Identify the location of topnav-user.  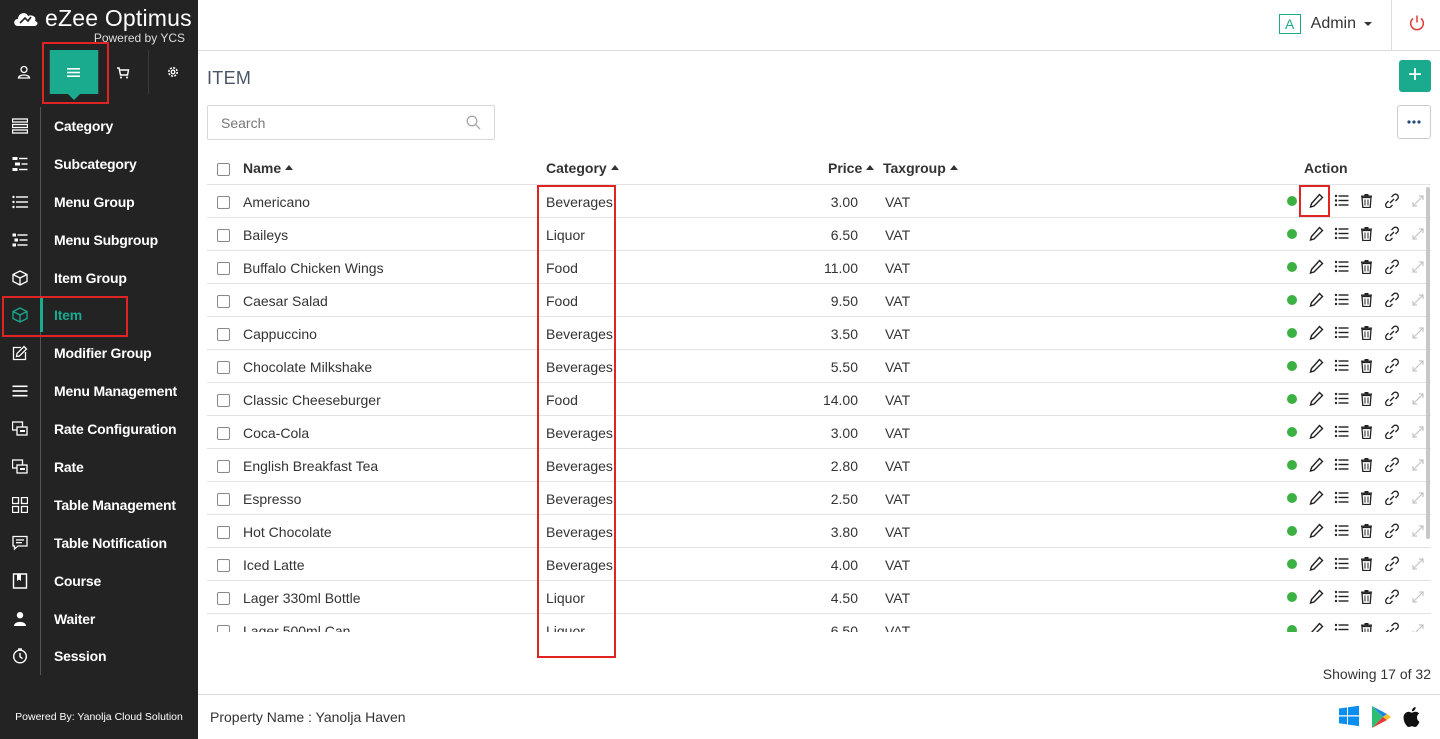
(25, 72).